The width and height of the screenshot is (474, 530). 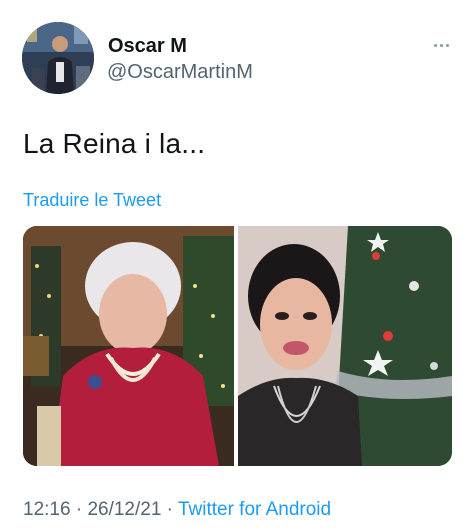 I want to click on avatar, so click(x=58, y=58).